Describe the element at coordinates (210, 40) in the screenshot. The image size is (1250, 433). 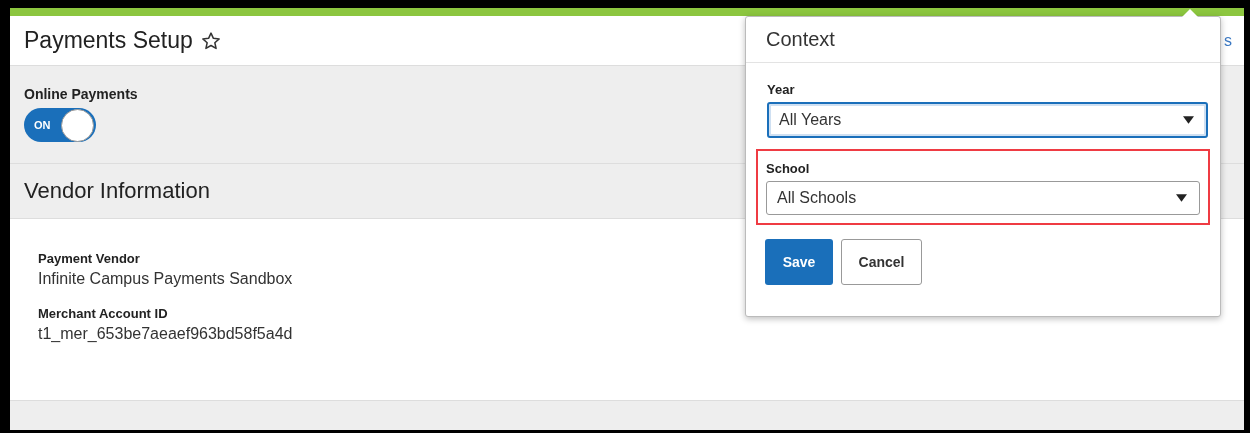
I see `star-icon` at that location.